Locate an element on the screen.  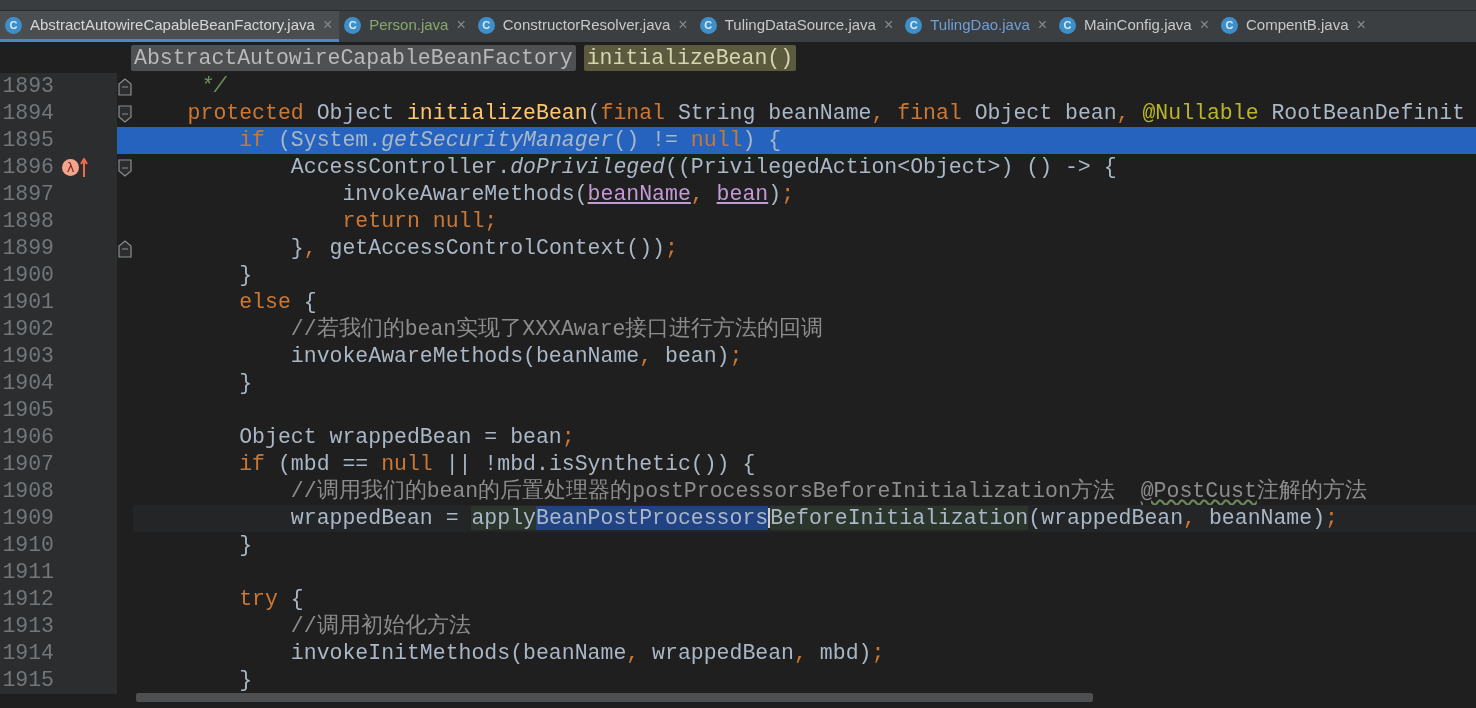
code-line: wrappedBean = applyBeanPostProcessors BeforeInitialization(wrappedBean, beanName); is located at coordinates (813, 518).